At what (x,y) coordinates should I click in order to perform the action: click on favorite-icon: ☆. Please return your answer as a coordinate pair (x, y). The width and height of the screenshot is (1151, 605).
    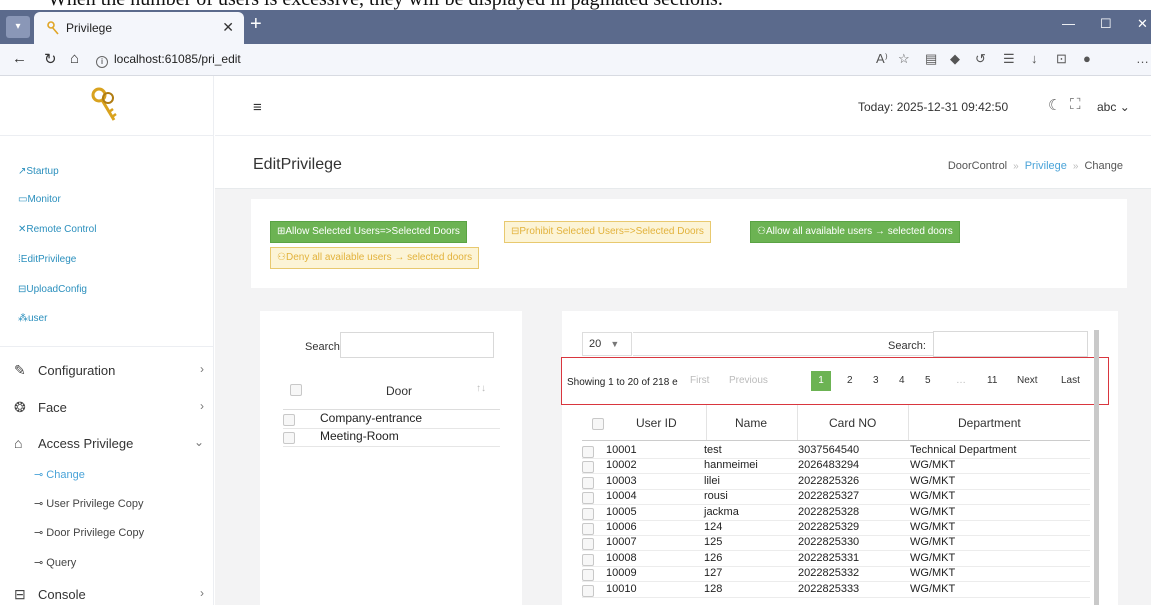
    Looking at the image, I should click on (904, 59).